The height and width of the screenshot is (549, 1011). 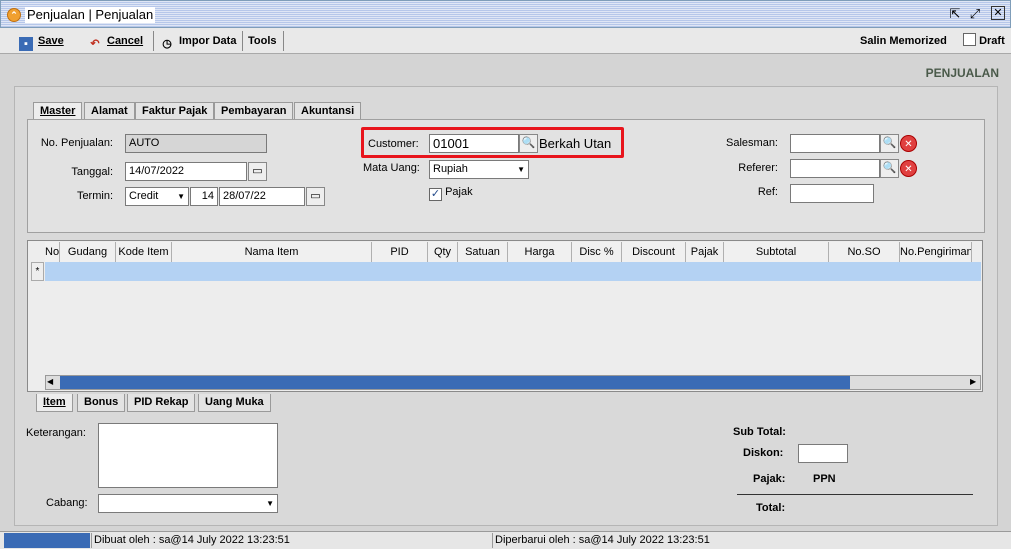 What do you see at coordinates (54, 403) in the screenshot?
I see `tab-item: Item` at bounding box center [54, 403].